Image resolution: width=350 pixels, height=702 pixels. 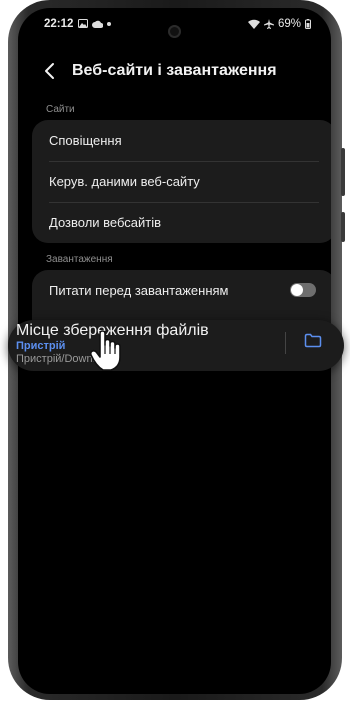 What do you see at coordinates (79, 259) in the screenshot?
I see `section-label-downloads: Завантаження` at bounding box center [79, 259].